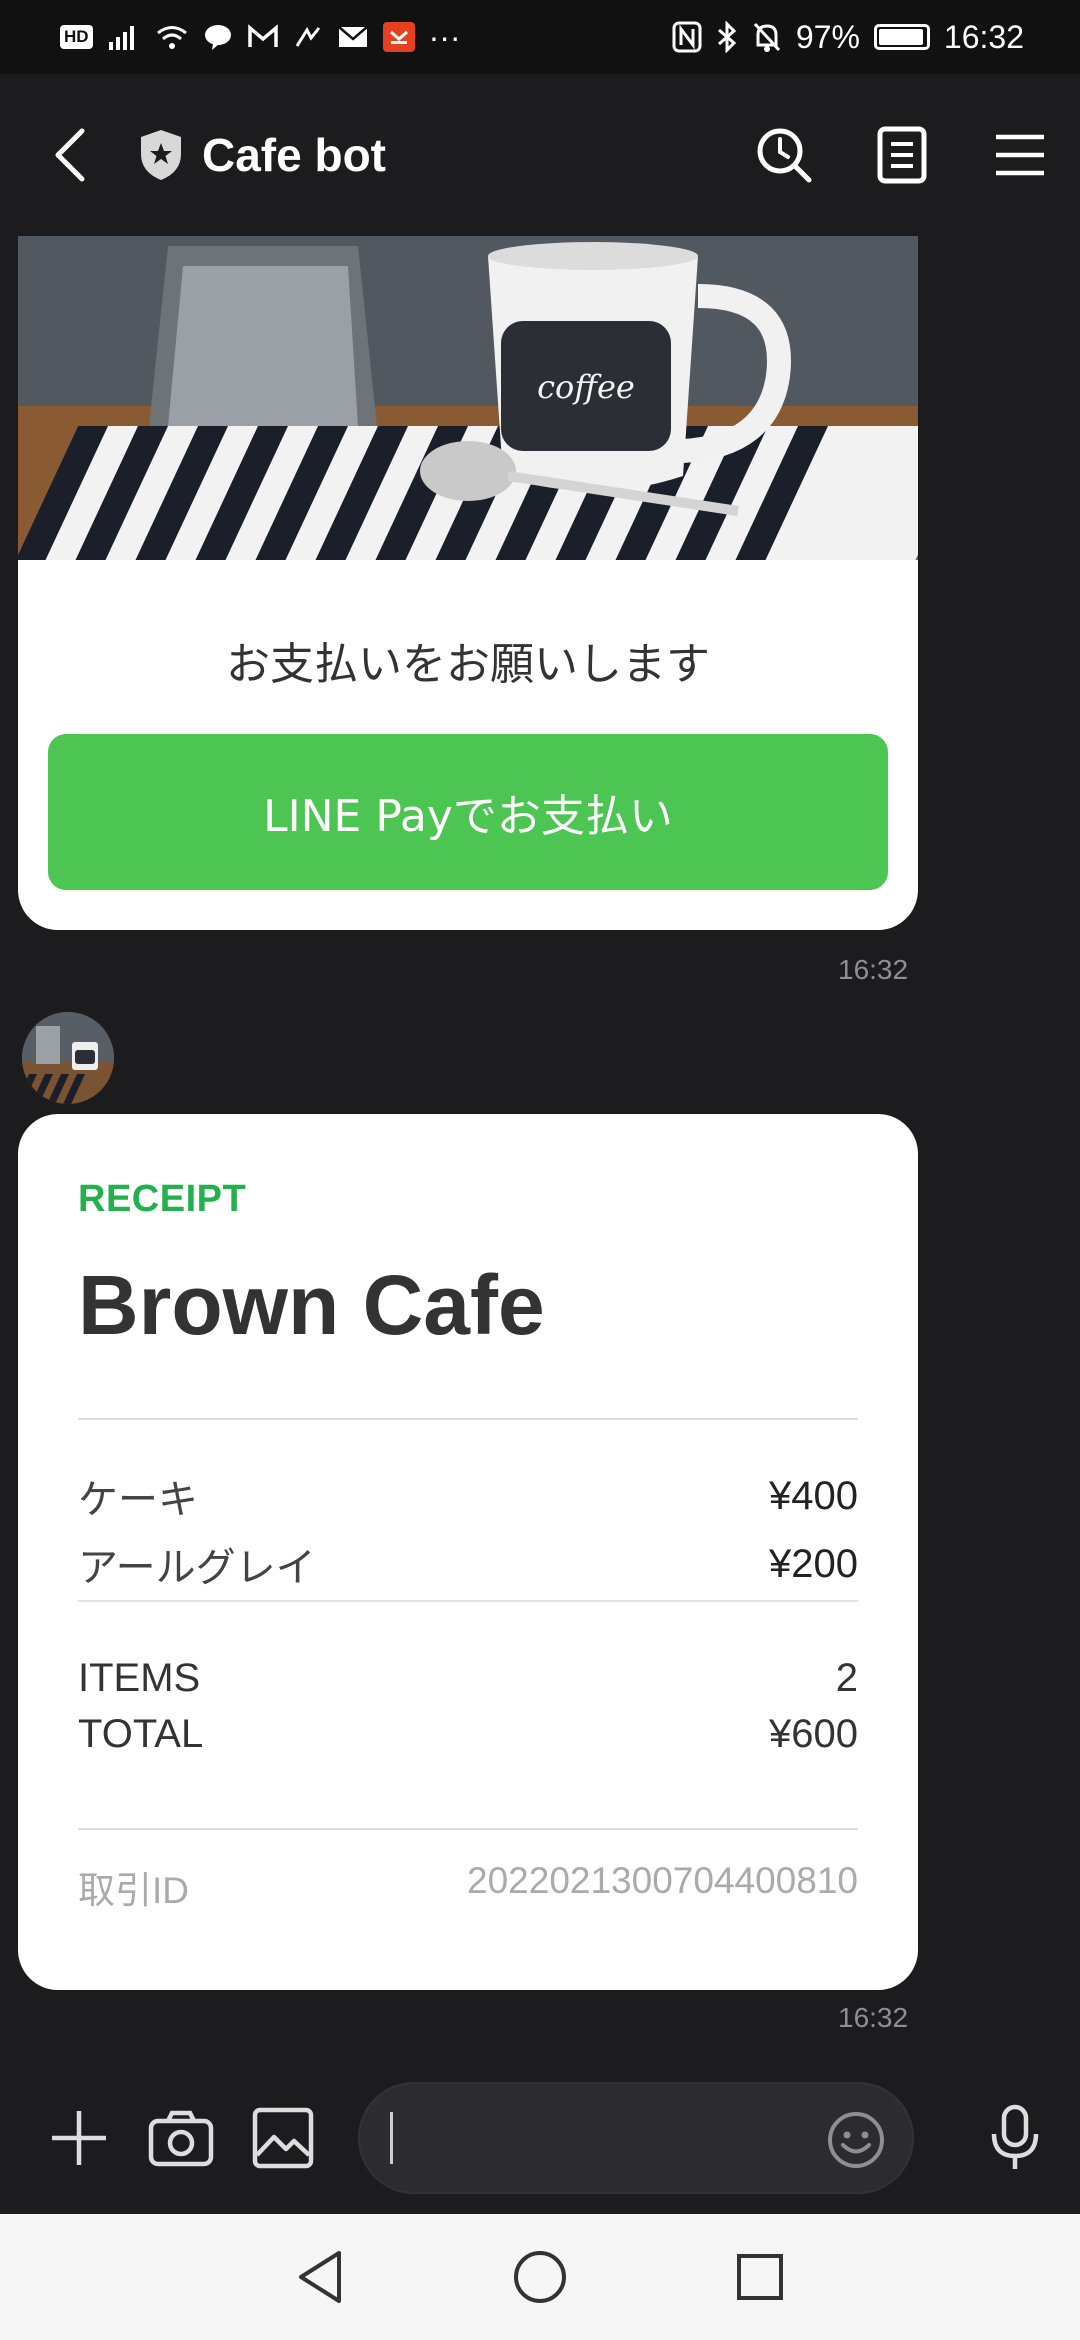  I want to click on hd-badge: HD, so click(76, 37).